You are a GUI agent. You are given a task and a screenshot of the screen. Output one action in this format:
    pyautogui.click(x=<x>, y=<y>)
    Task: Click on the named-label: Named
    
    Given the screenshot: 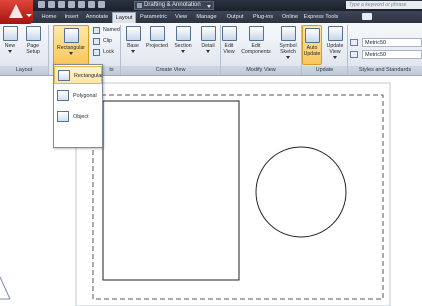 What is the action you would take?
    pyautogui.click(x=111, y=30)
    